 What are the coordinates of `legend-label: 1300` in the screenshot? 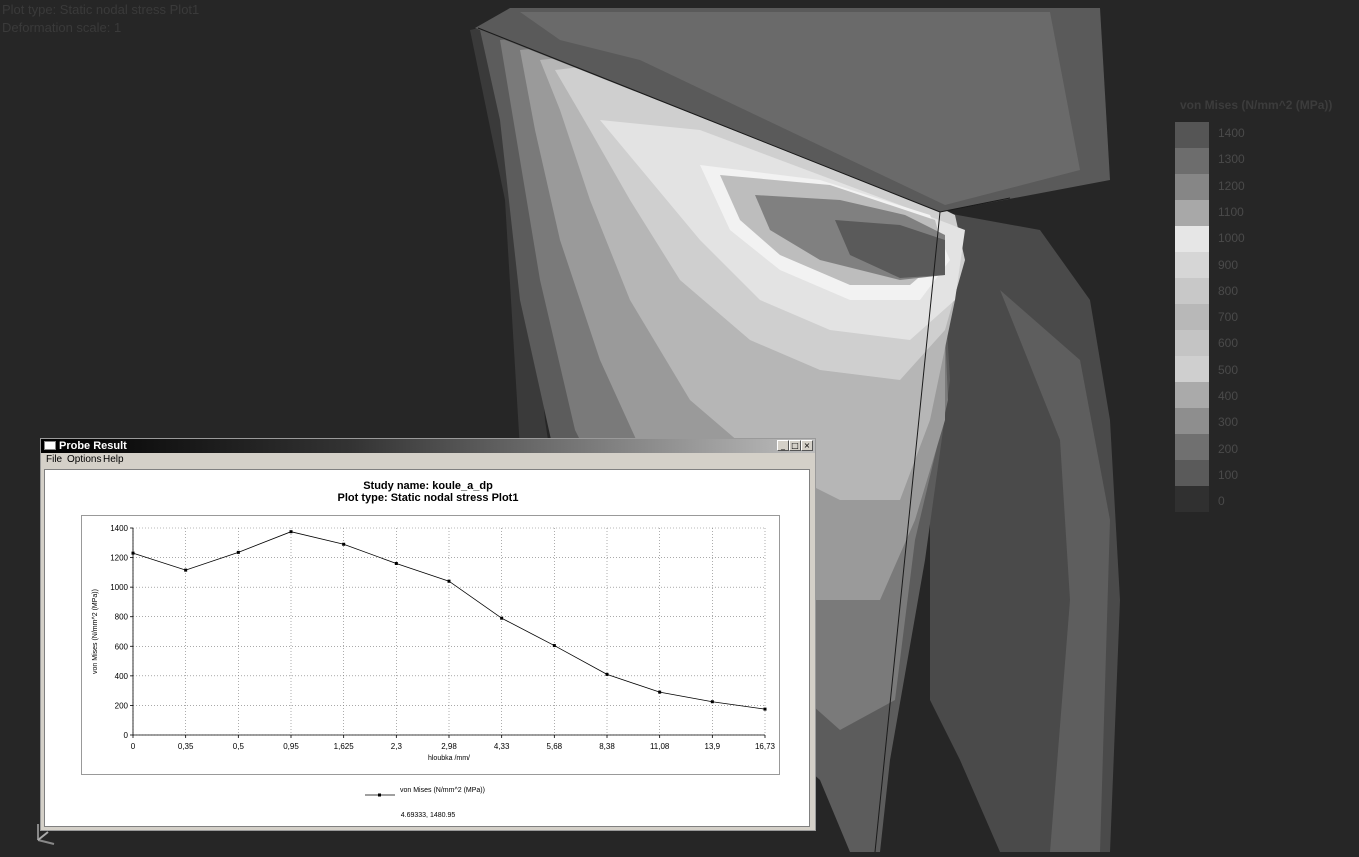 It's located at (1231, 159).